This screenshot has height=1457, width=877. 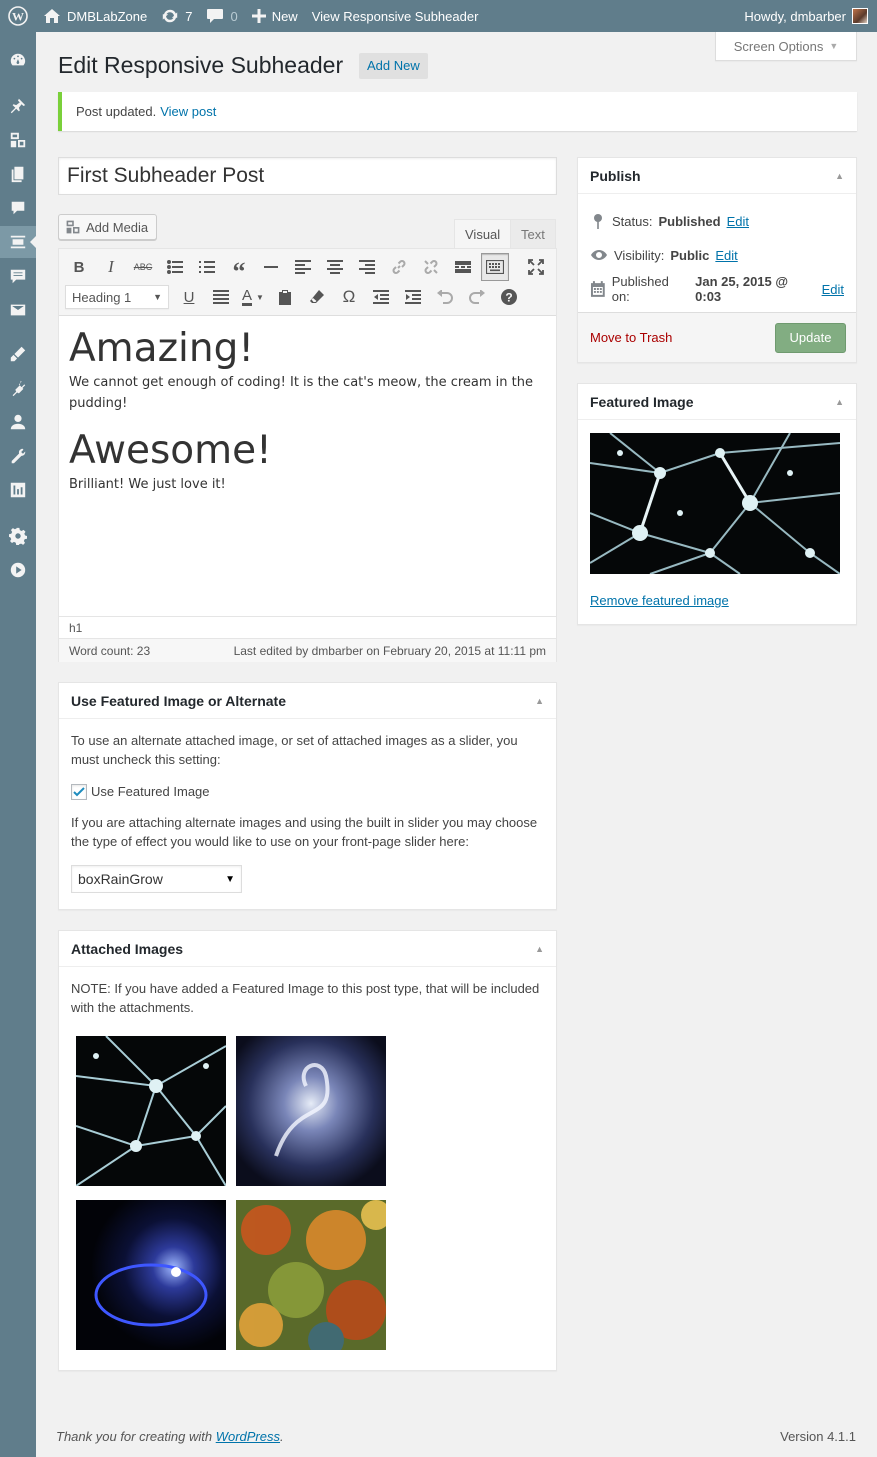 What do you see at coordinates (477, 297) in the screenshot?
I see `redo-icon` at bounding box center [477, 297].